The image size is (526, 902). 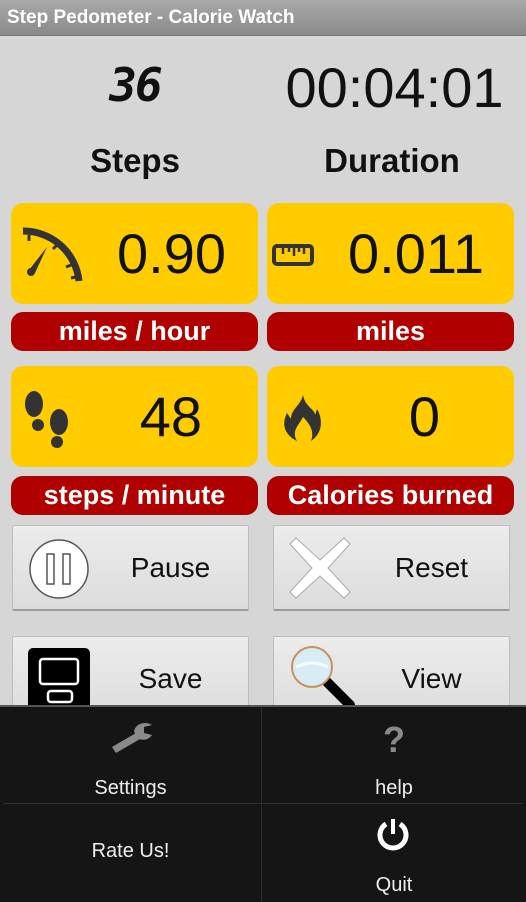 I want to click on footprints-icon, so click(x=48, y=422).